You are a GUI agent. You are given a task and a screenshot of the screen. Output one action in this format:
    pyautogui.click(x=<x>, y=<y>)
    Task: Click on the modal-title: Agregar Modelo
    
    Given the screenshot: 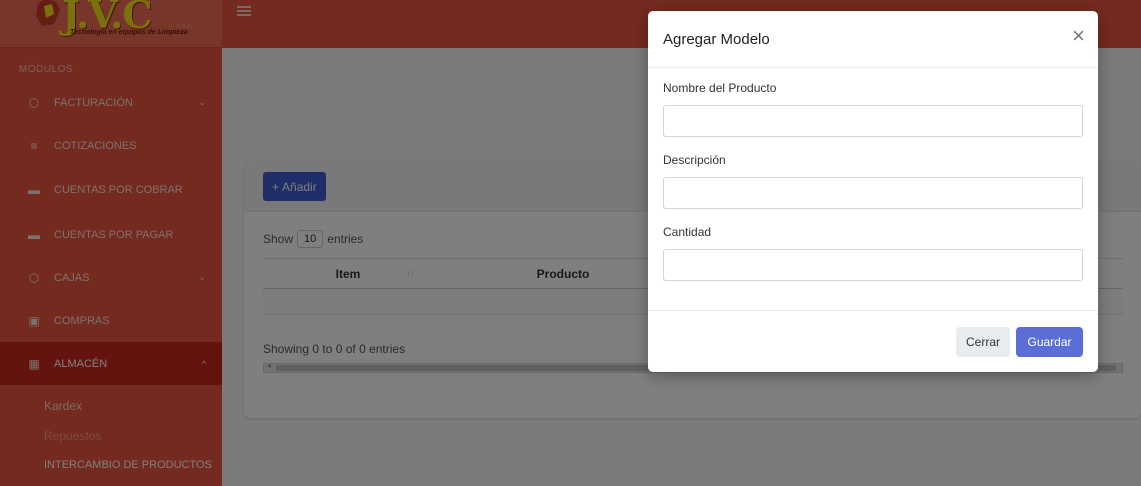 What is the action you would take?
    pyautogui.click(x=716, y=39)
    